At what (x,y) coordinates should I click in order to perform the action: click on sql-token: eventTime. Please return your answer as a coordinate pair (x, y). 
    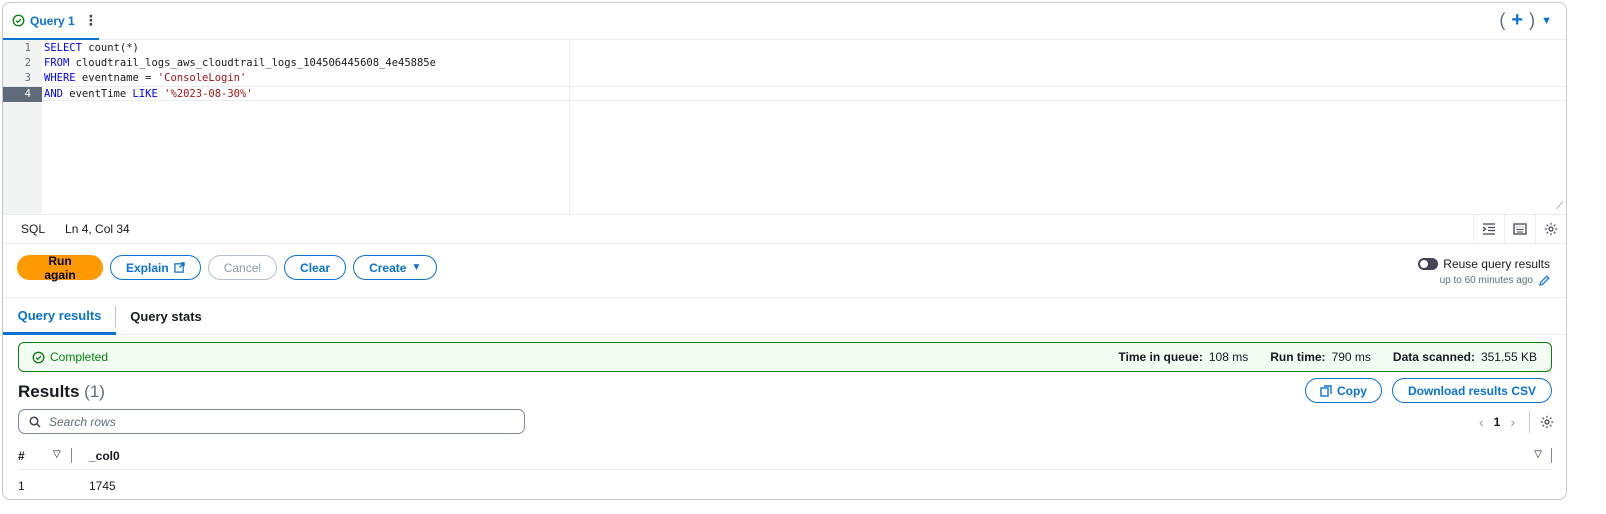
    Looking at the image, I should click on (97, 94).